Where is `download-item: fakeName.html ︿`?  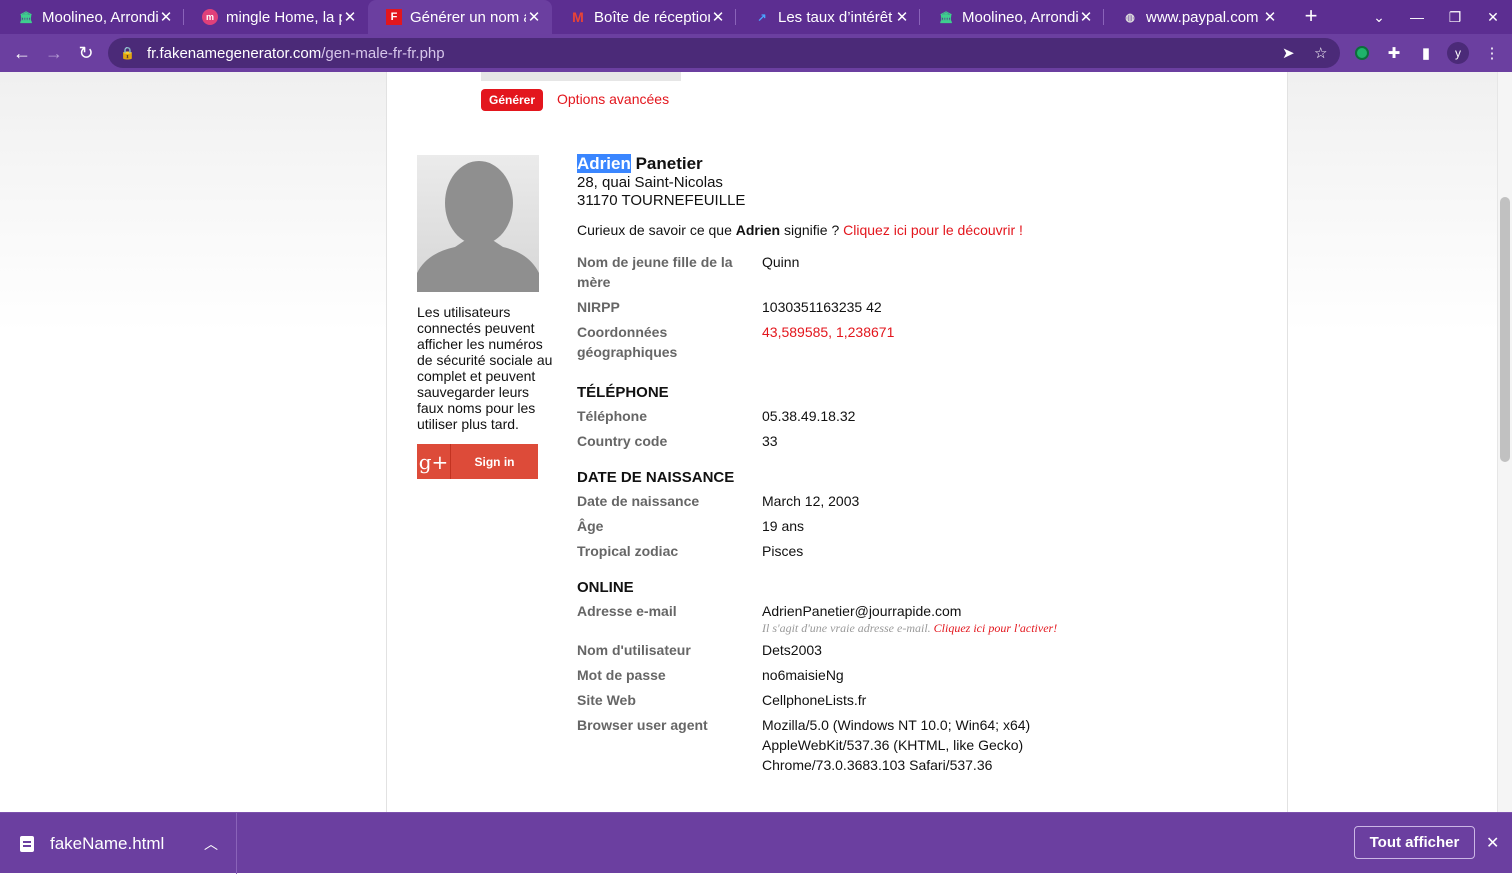 download-item: fakeName.html ︿ is located at coordinates (118, 843).